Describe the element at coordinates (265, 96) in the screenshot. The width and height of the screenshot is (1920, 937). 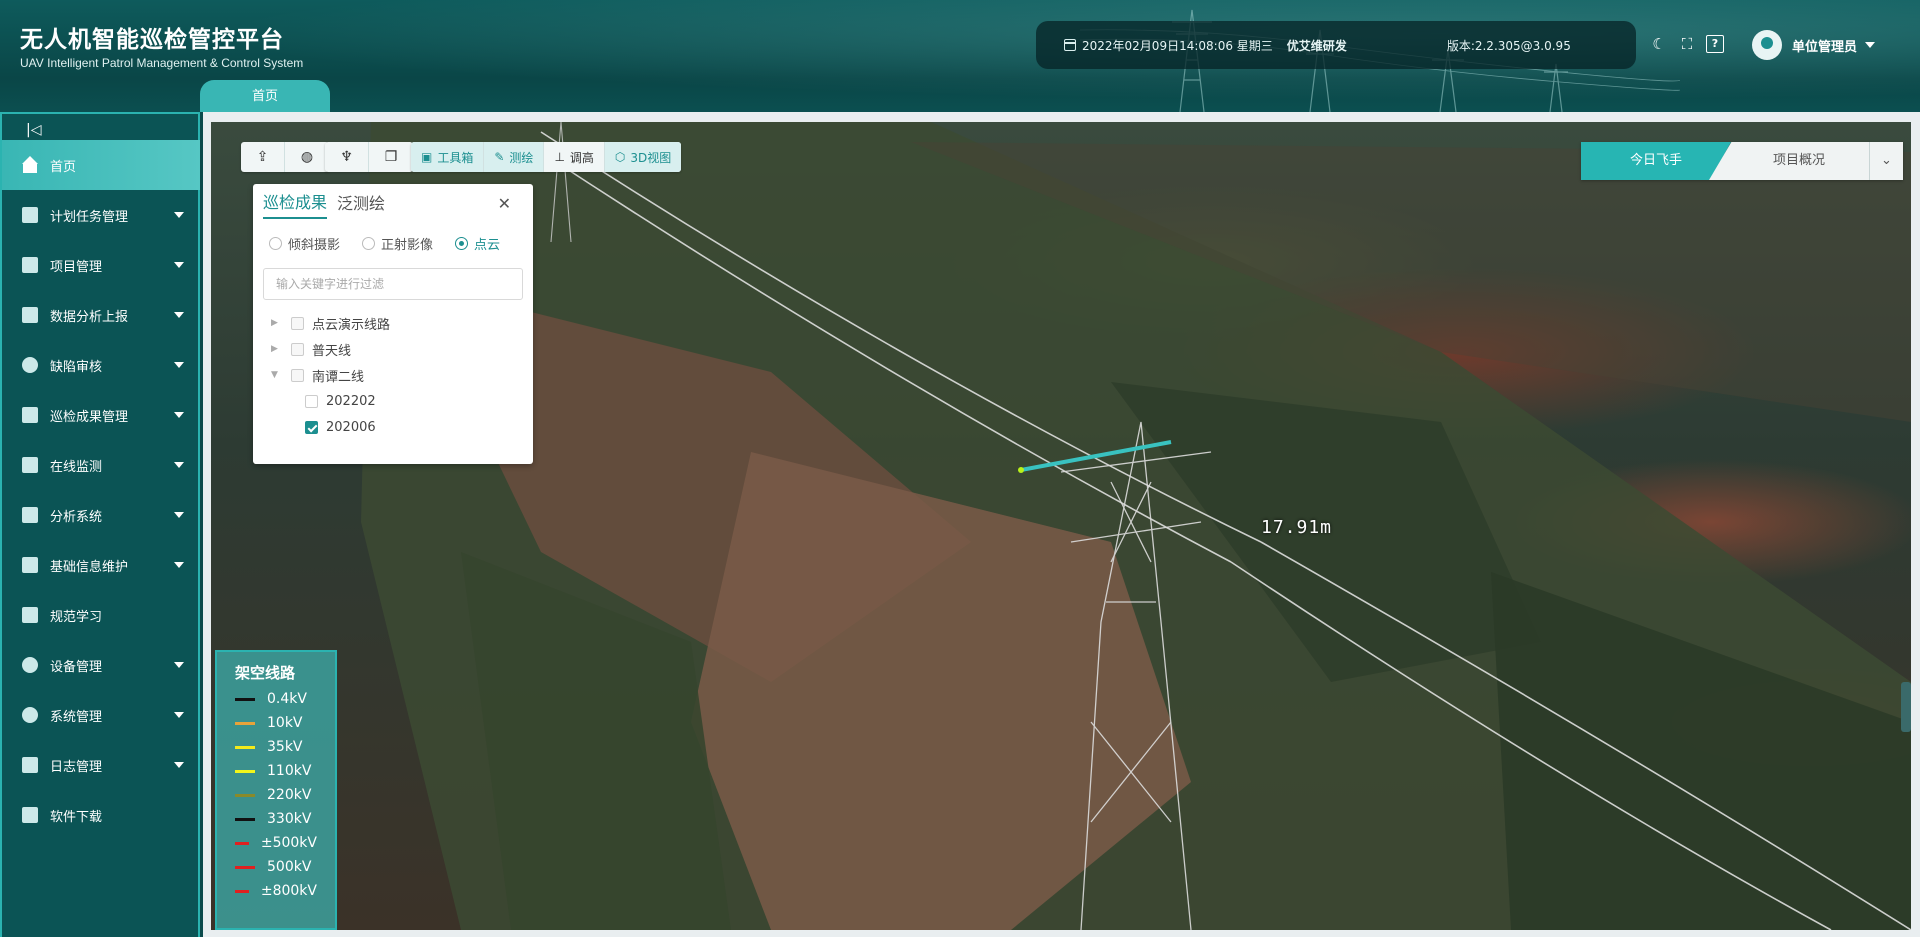
I see `tab-home: 首页` at that location.